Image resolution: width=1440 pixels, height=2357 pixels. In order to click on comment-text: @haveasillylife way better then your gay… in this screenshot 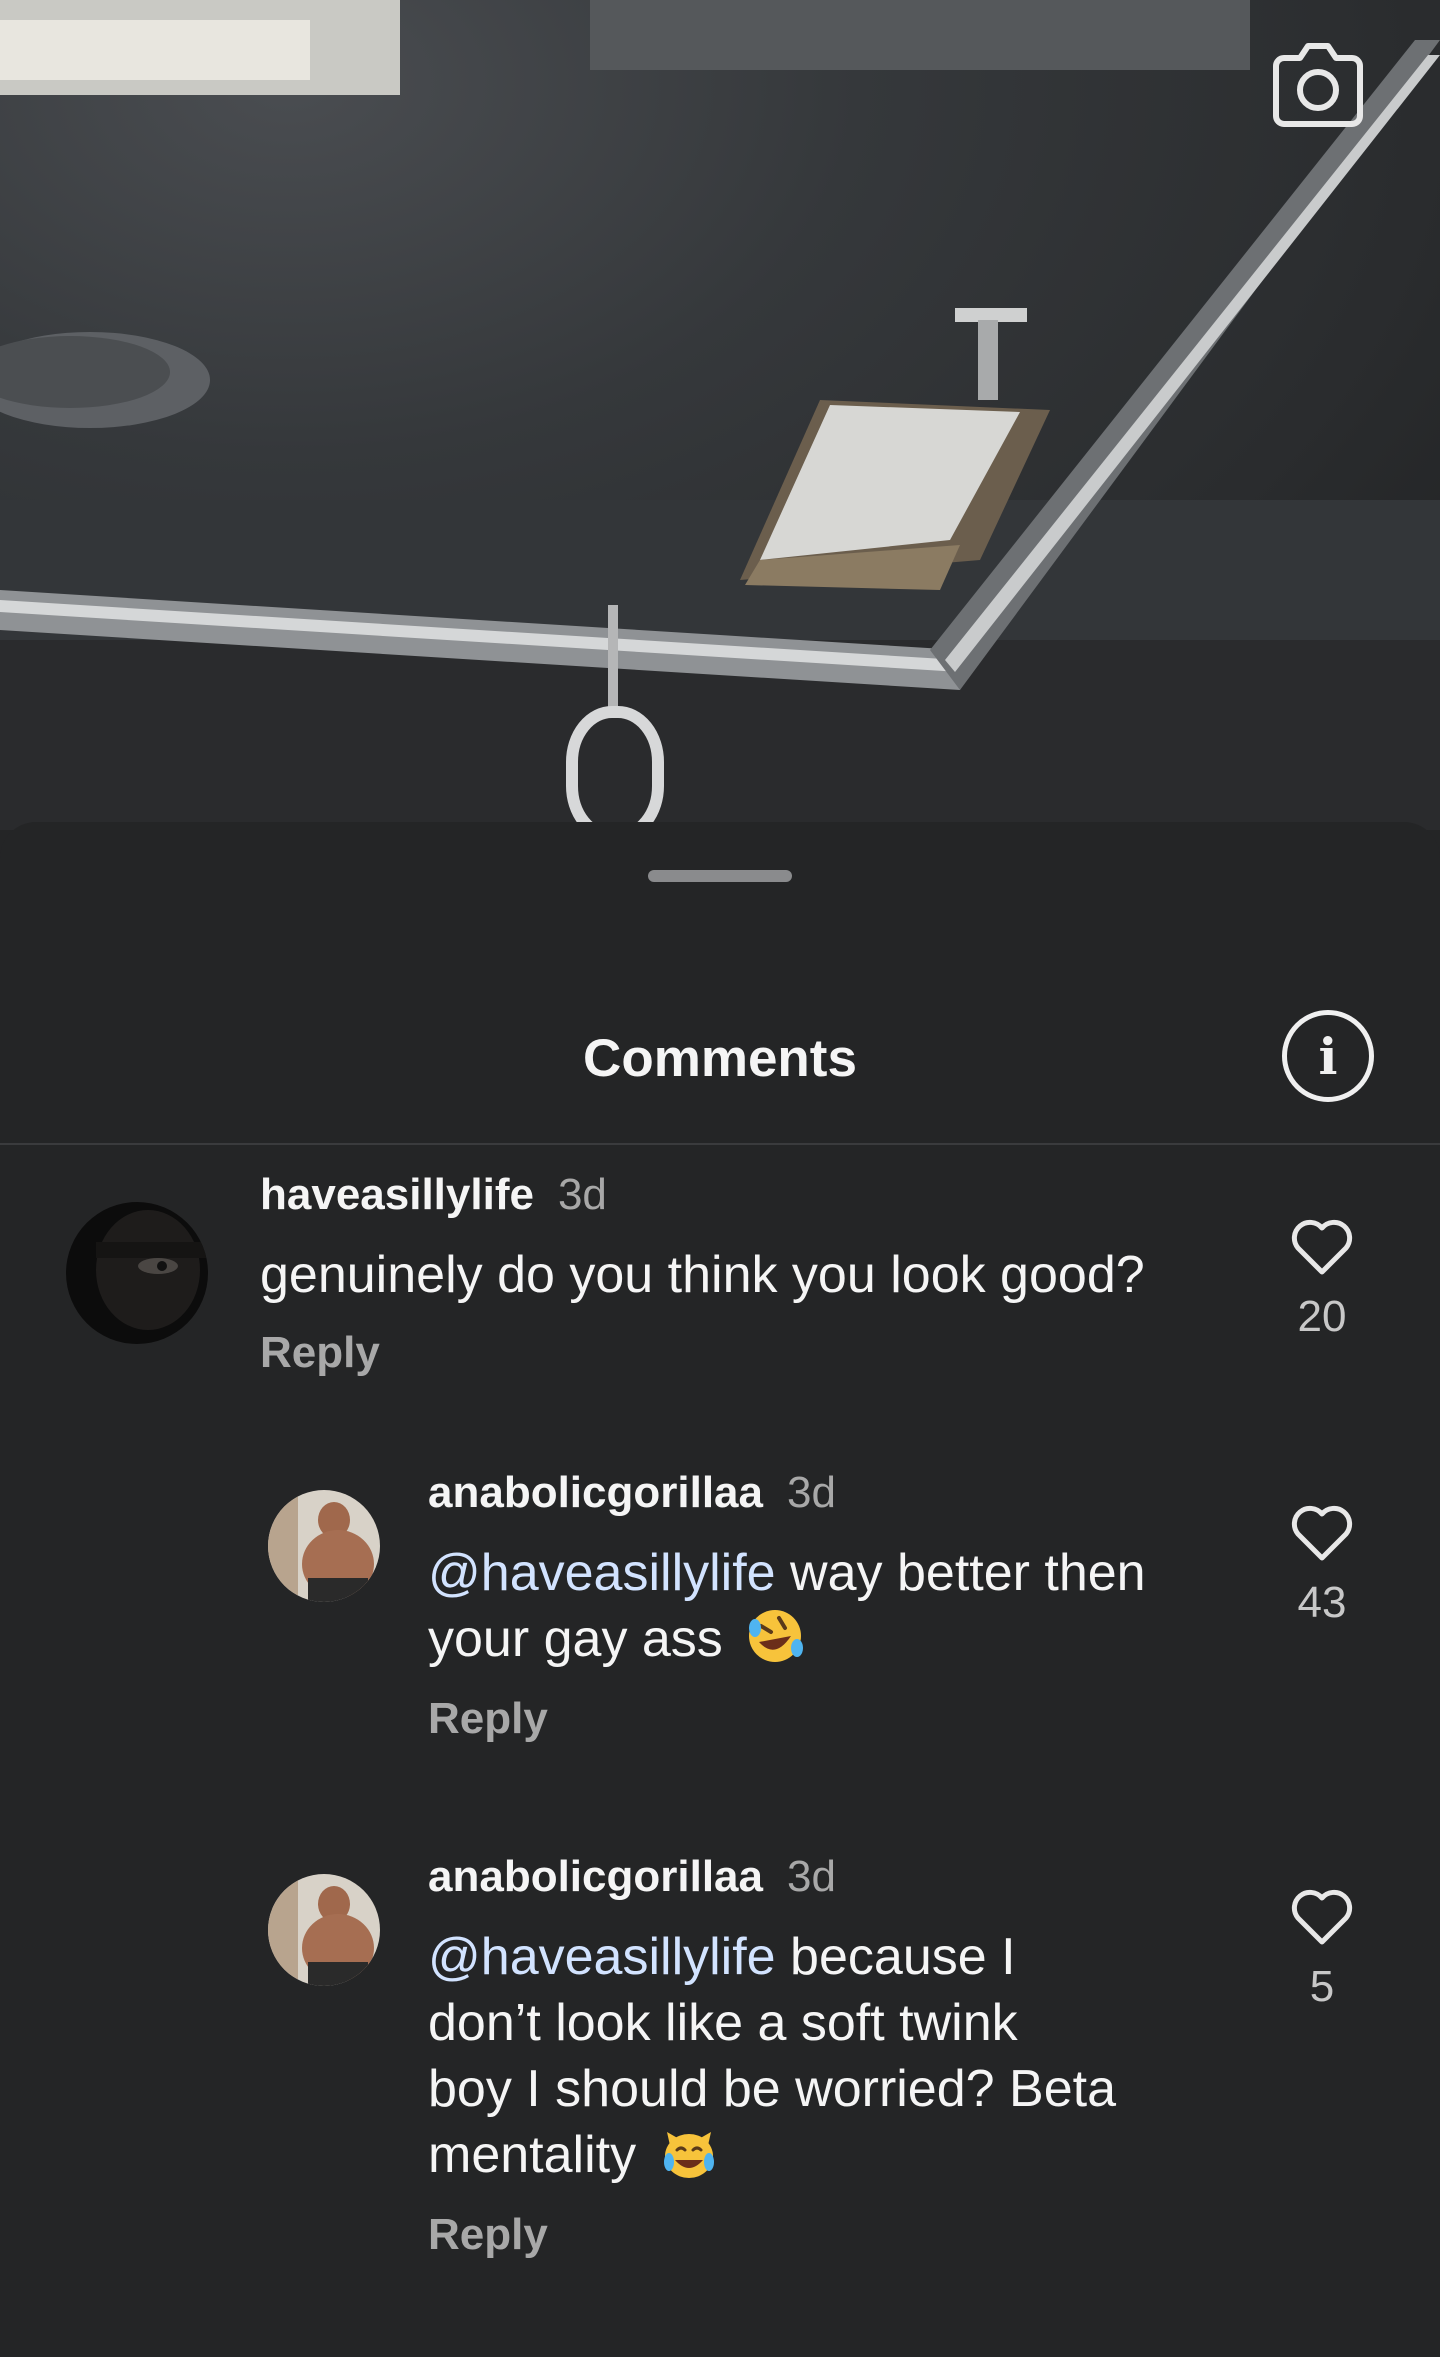, I will do `click(828, 1606)`.